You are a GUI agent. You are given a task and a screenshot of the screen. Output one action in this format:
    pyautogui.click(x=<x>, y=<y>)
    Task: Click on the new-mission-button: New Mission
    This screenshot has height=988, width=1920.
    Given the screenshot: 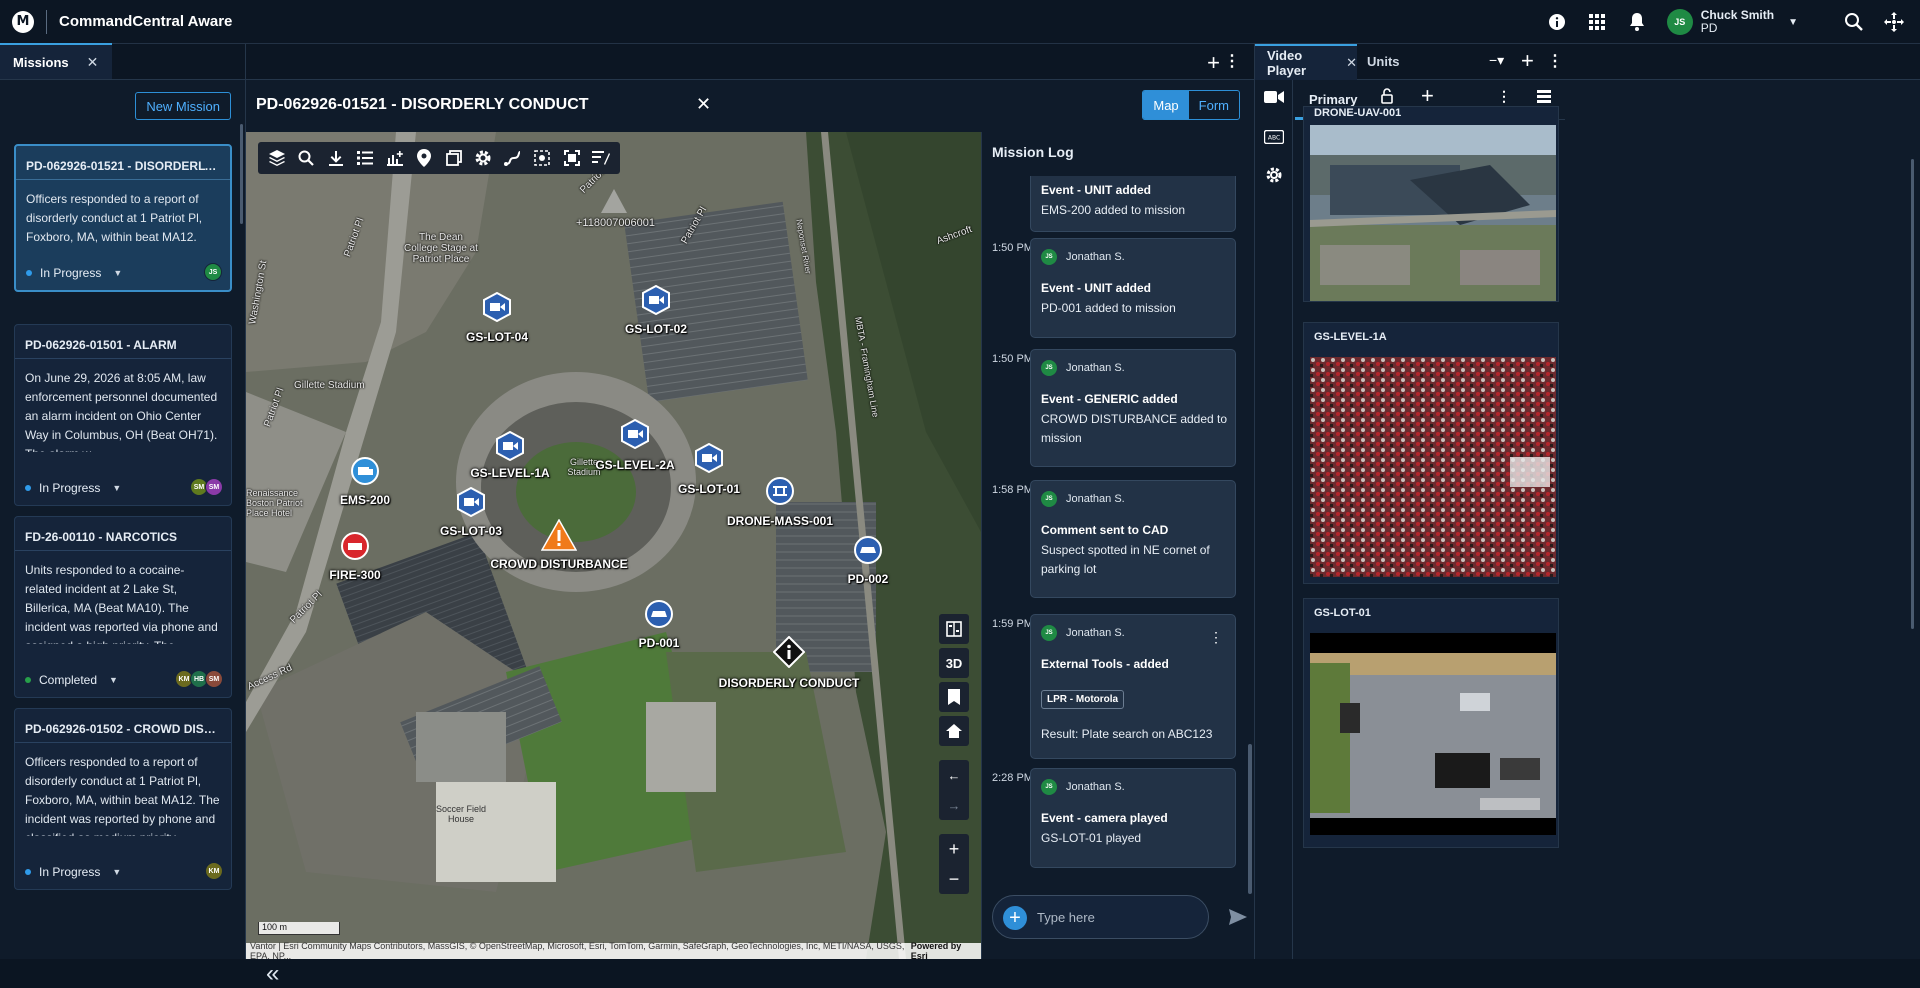 What is the action you would take?
    pyautogui.click(x=183, y=106)
    